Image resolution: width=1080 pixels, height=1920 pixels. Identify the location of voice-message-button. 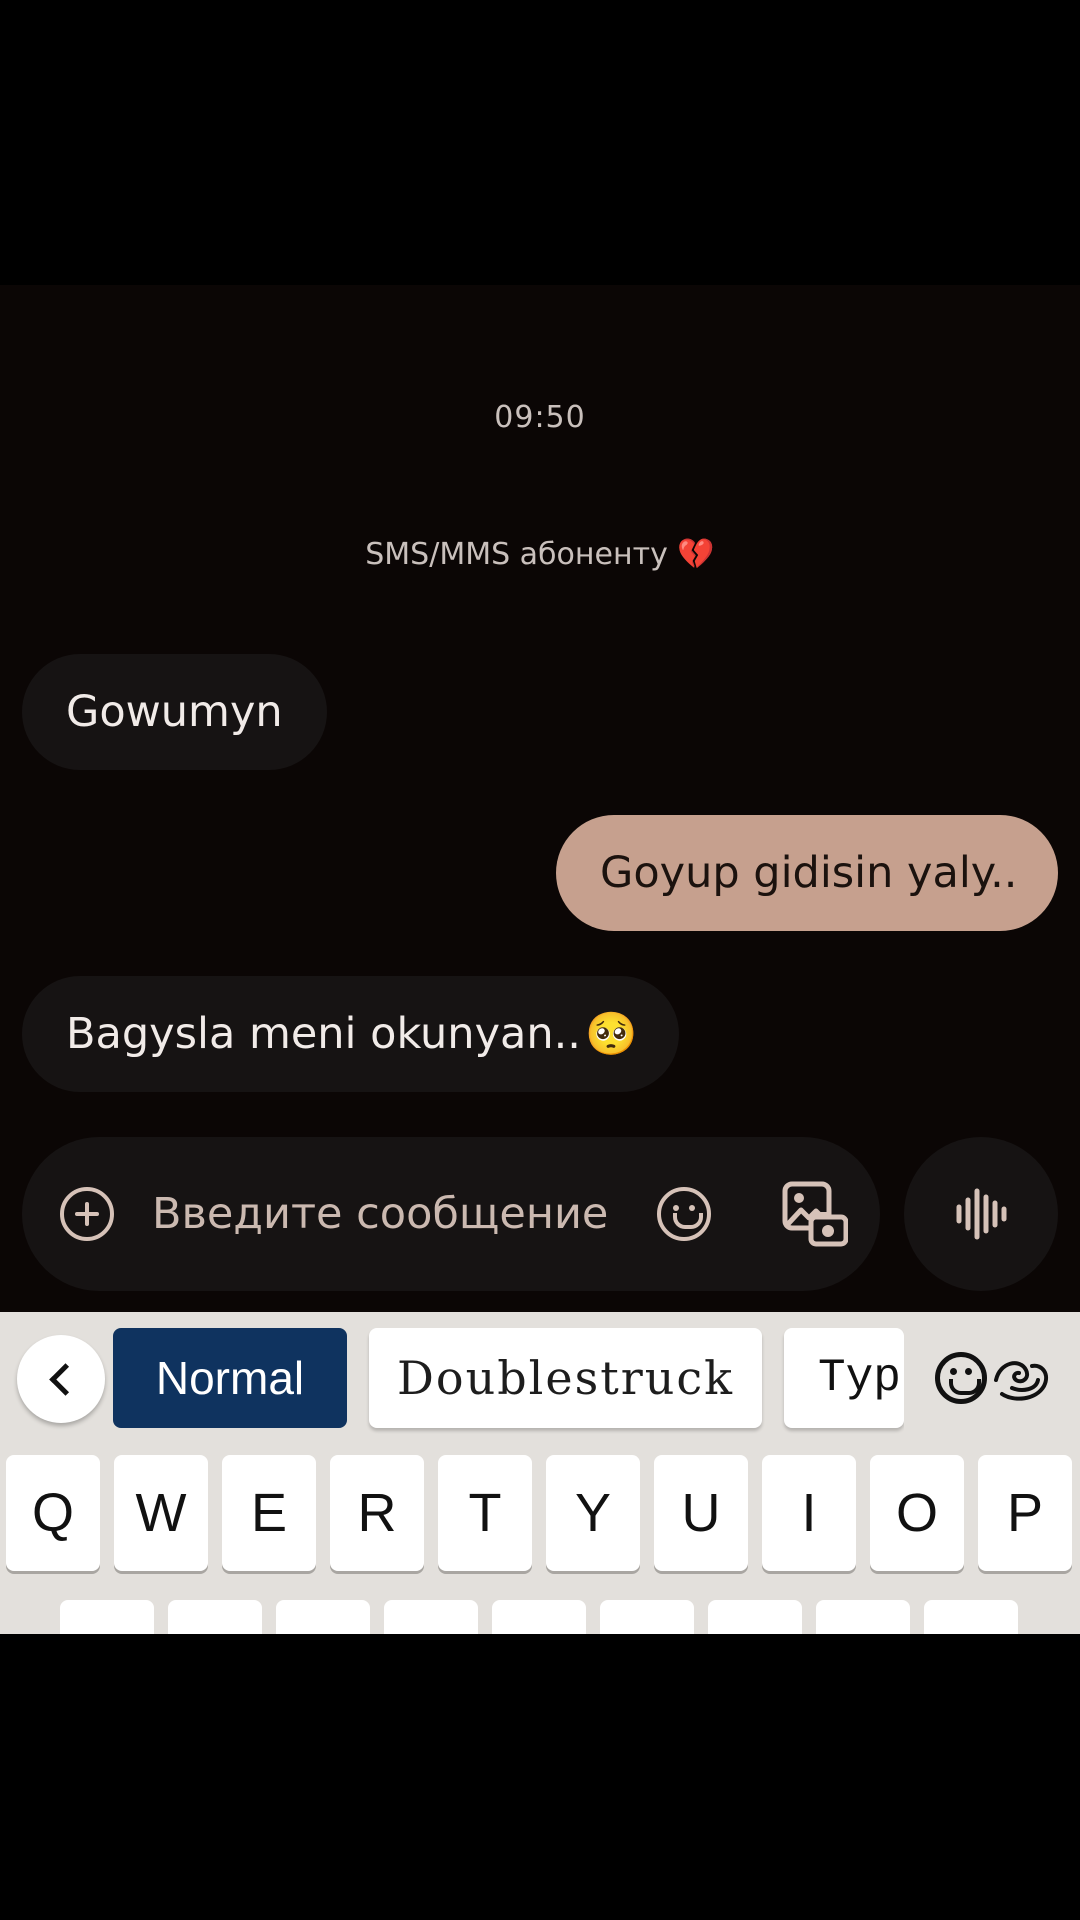
(981, 1214).